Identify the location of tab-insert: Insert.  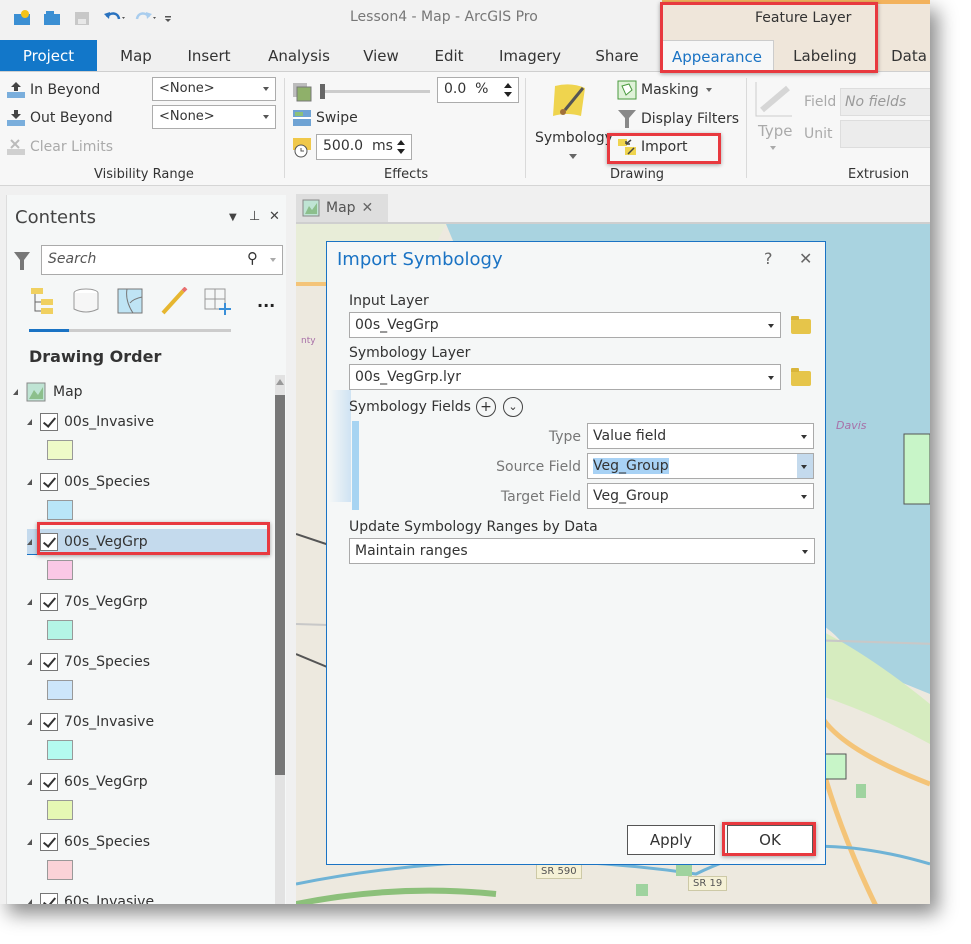
(209, 56).